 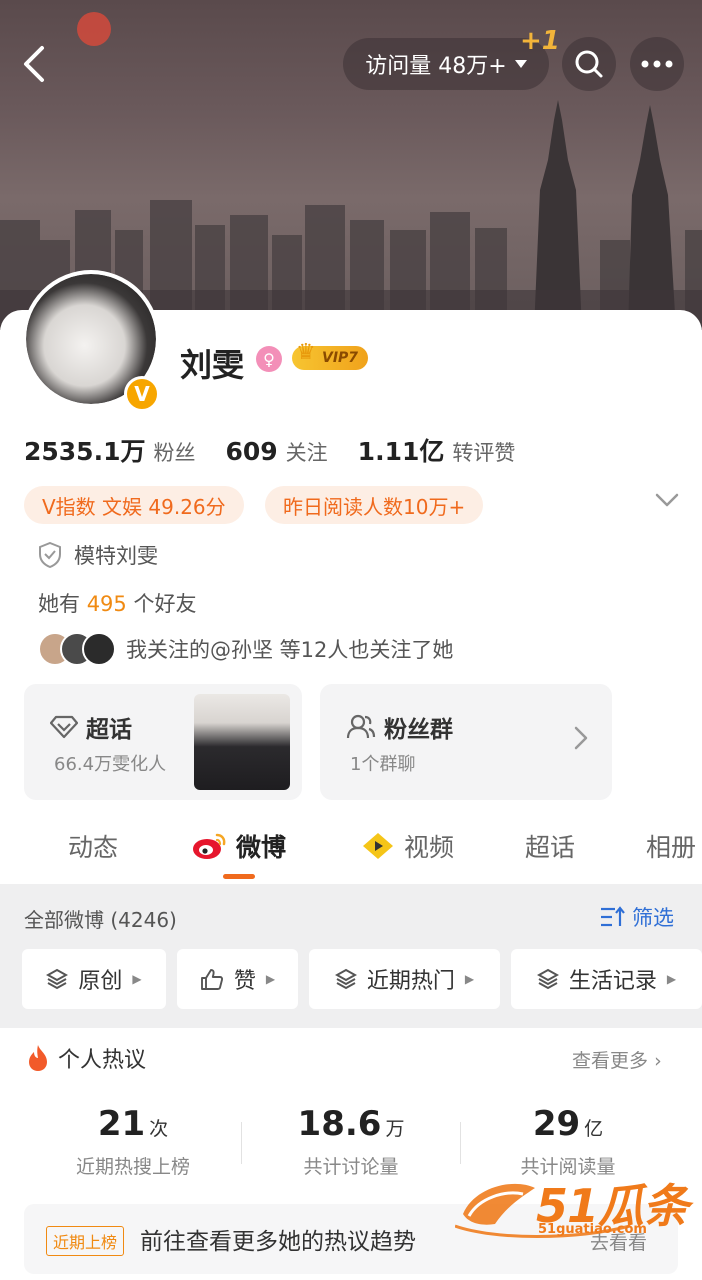 What do you see at coordinates (378, 846) in the screenshot?
I see `video-icon` at bounding box center [378, 846].